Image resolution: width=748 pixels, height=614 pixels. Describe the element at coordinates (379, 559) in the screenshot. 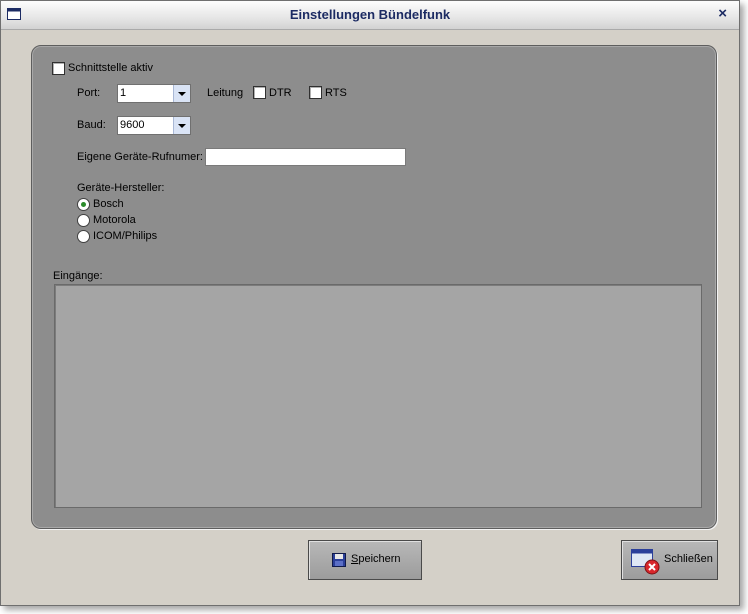

I see `save-button-label-rest: peichern` at that location.